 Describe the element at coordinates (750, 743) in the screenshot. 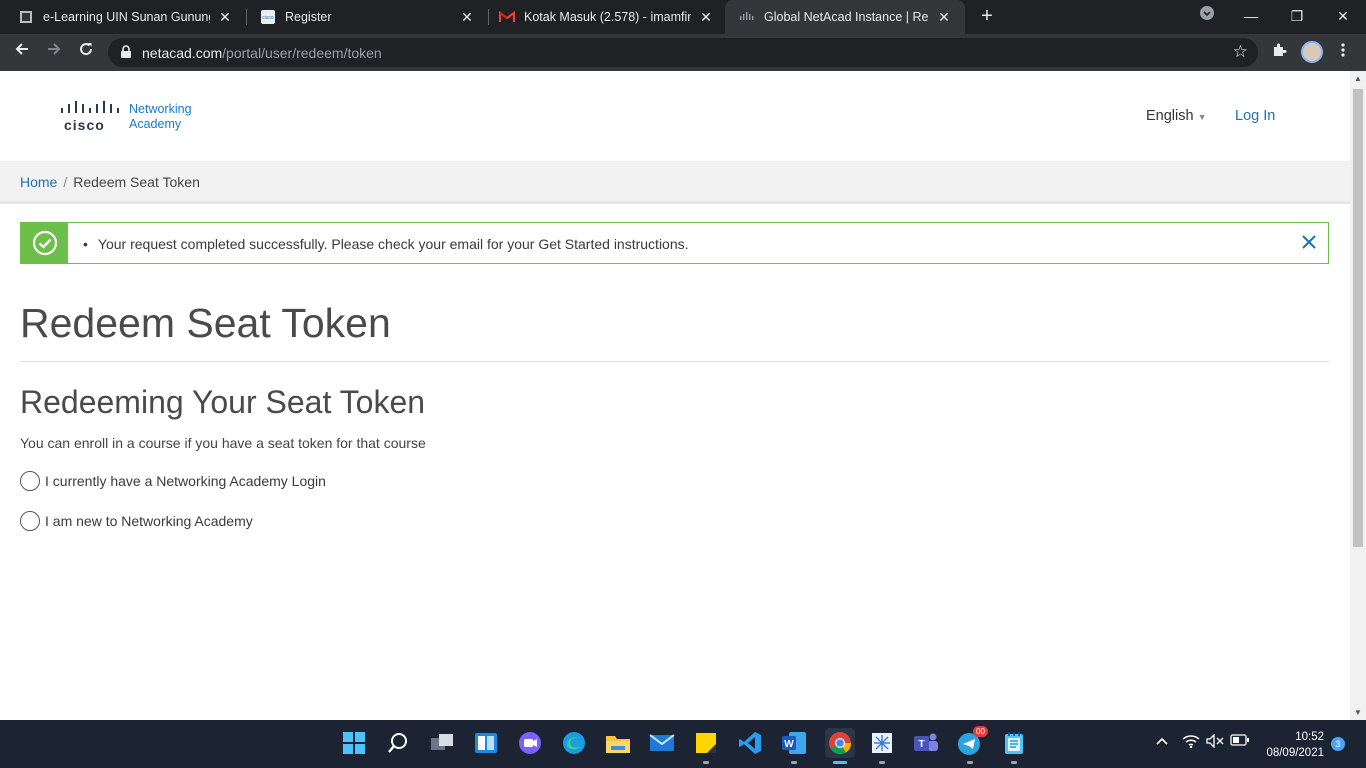

I see `vscode-icon` at that location.